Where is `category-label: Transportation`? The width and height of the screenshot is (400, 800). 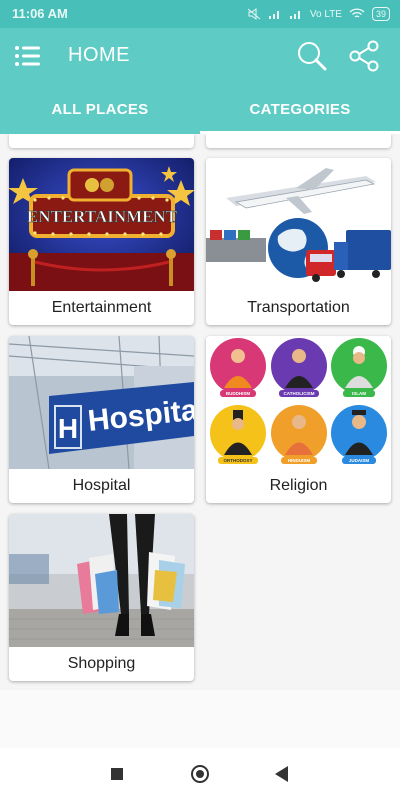
category-label: Transportation is located at coordinates (298, 307).